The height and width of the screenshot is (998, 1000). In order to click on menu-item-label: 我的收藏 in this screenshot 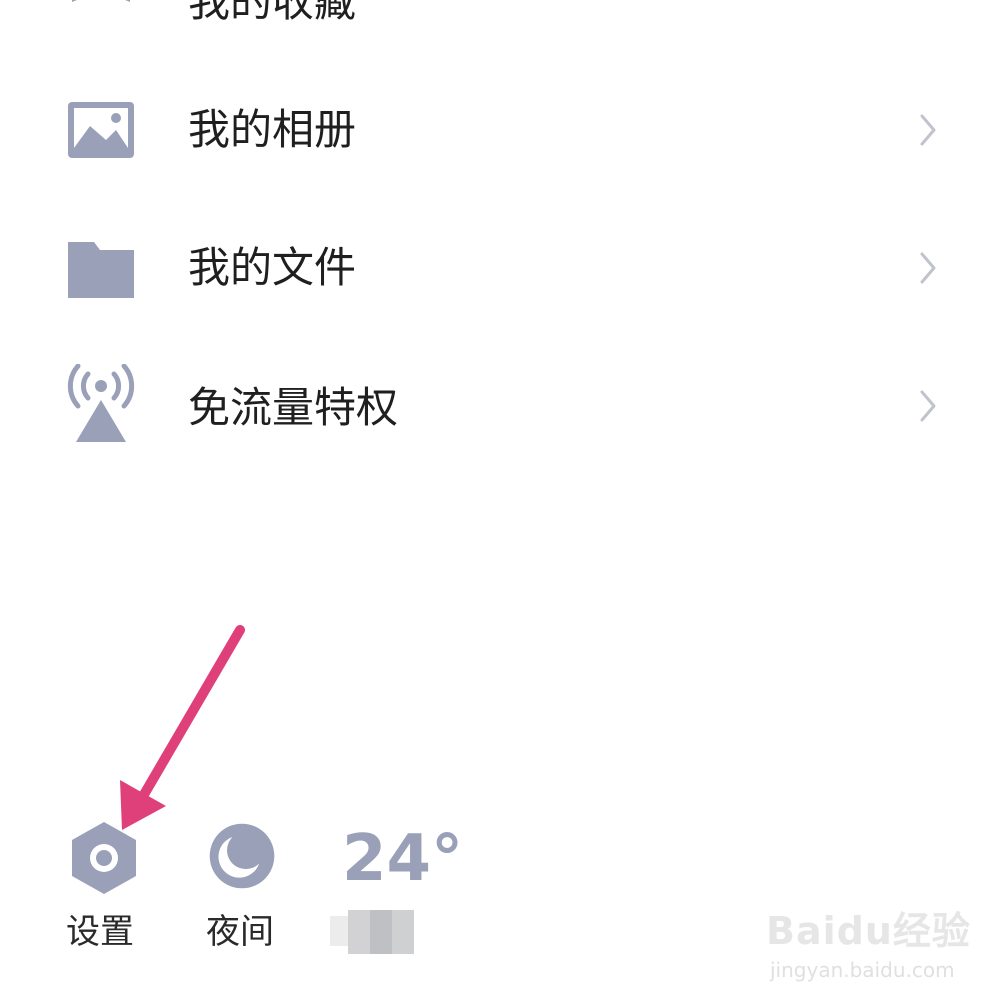, I will do `click(272, 13)`.